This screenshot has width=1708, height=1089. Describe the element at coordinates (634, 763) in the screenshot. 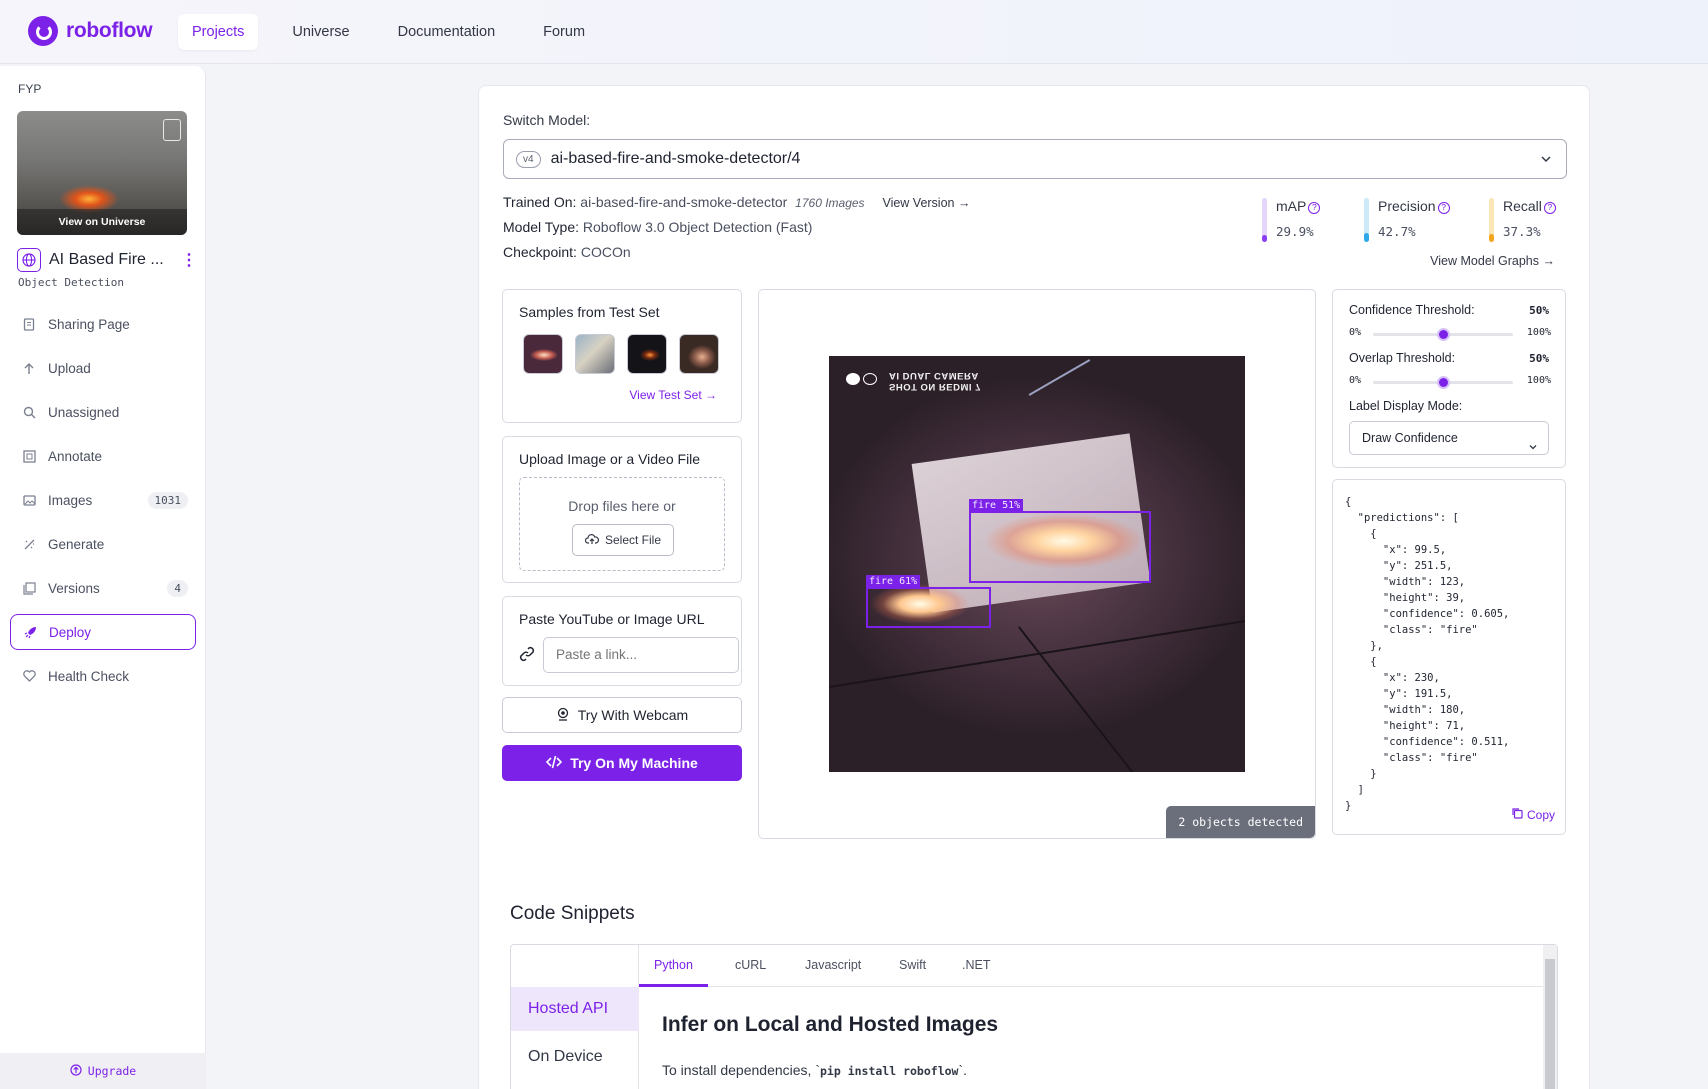

I see `machine-label: Try On My Machine` at that location.